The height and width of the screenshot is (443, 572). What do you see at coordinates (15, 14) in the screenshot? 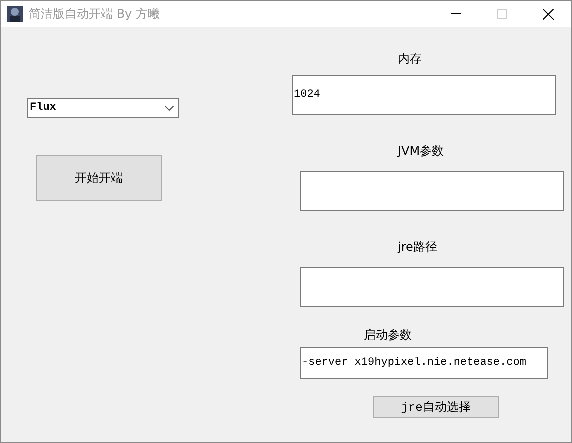
I see `app-icon` at bounding box center [15, 14].